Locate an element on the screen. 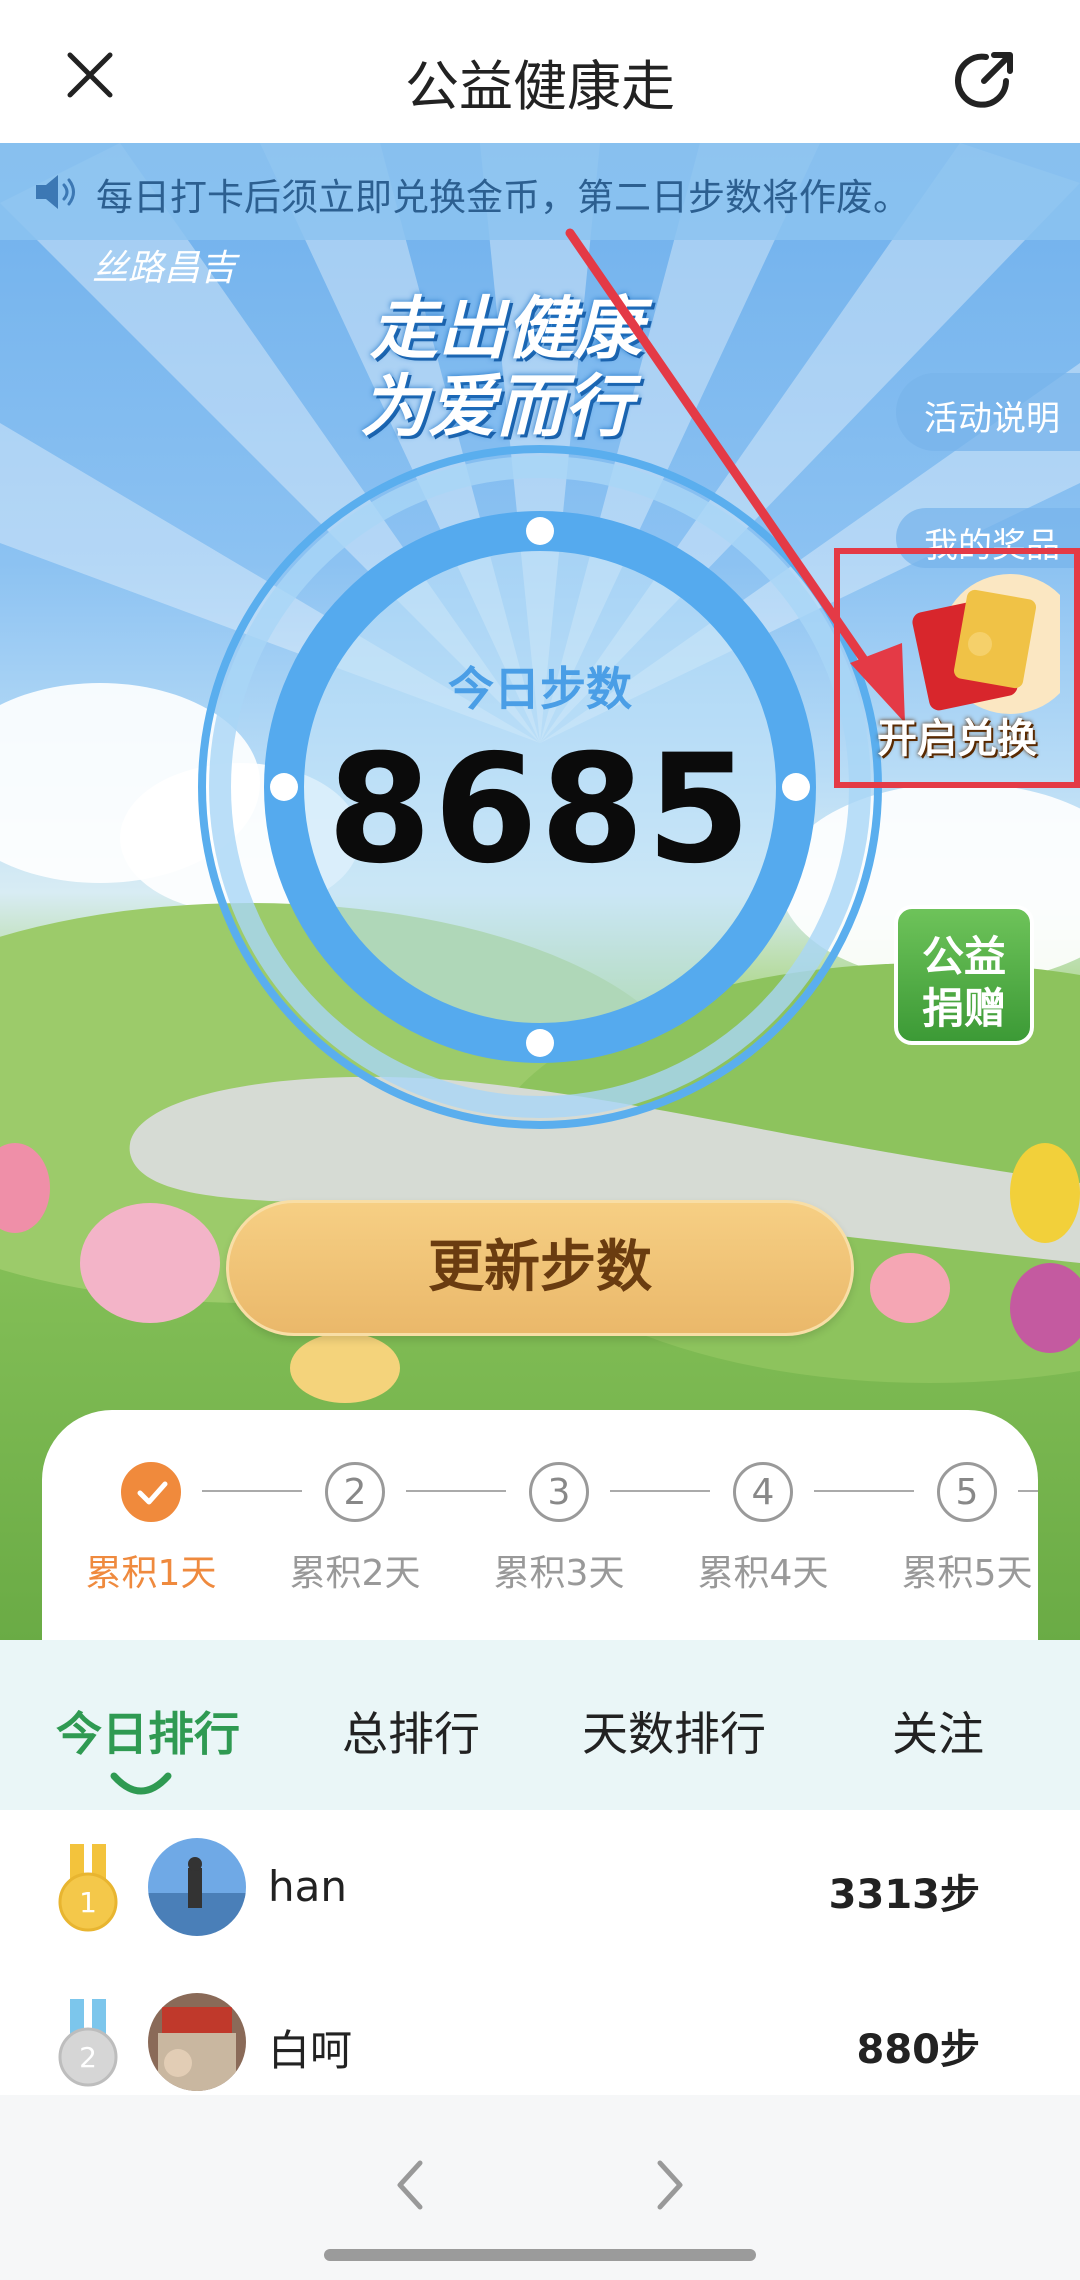  speaker-icon is located at coordinates (55, 192).